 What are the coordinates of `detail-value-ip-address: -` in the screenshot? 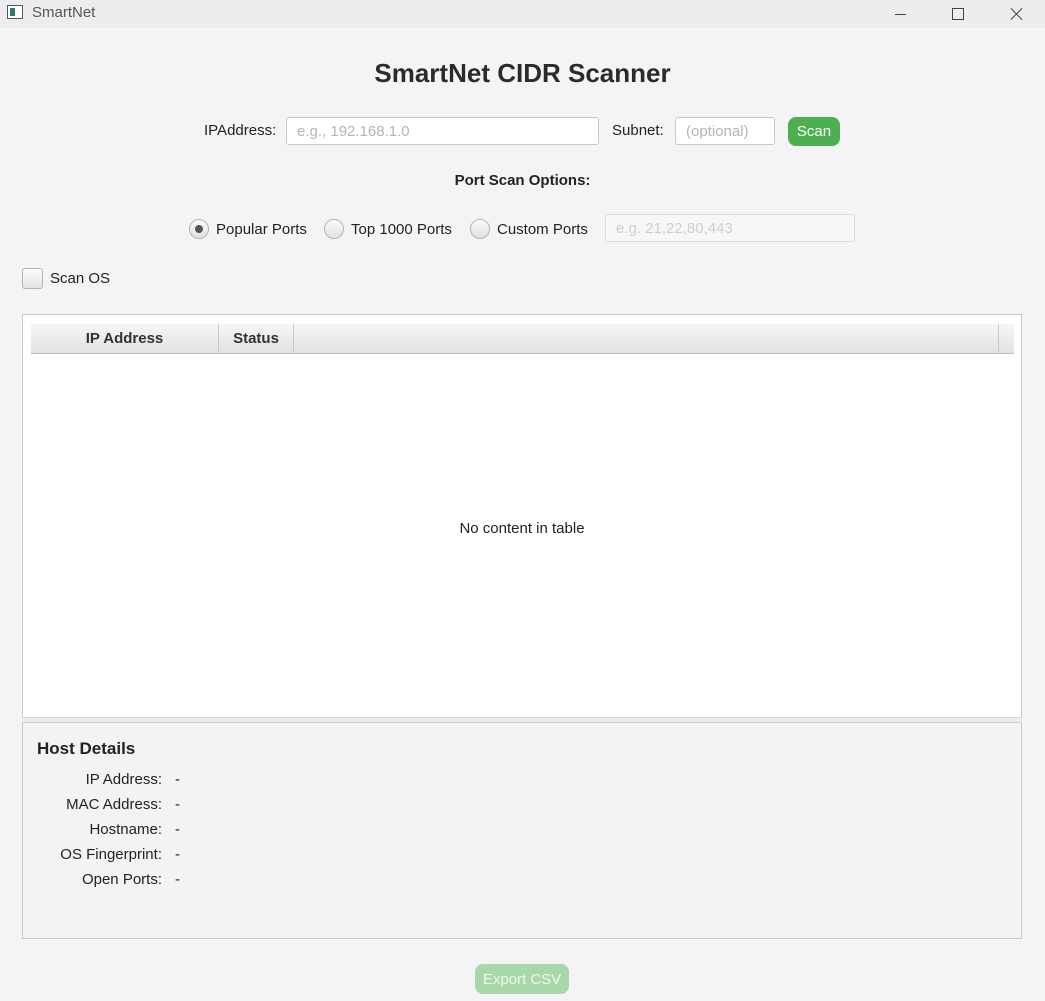 It's located at (177, 779).